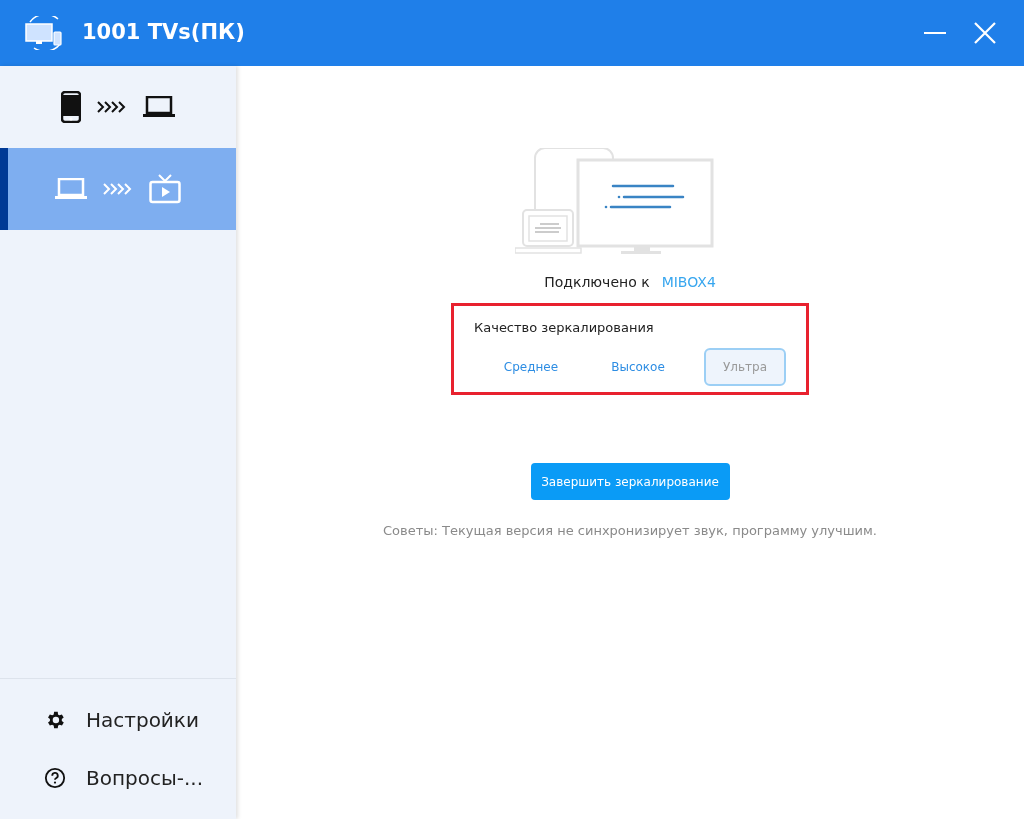 This screenshot has width=1024, height=819. What do you see at coordinates (163, 33) in the screenshot?
I see `window-title: 1001 TVs(ПК)` at bounding box center [163, 33].